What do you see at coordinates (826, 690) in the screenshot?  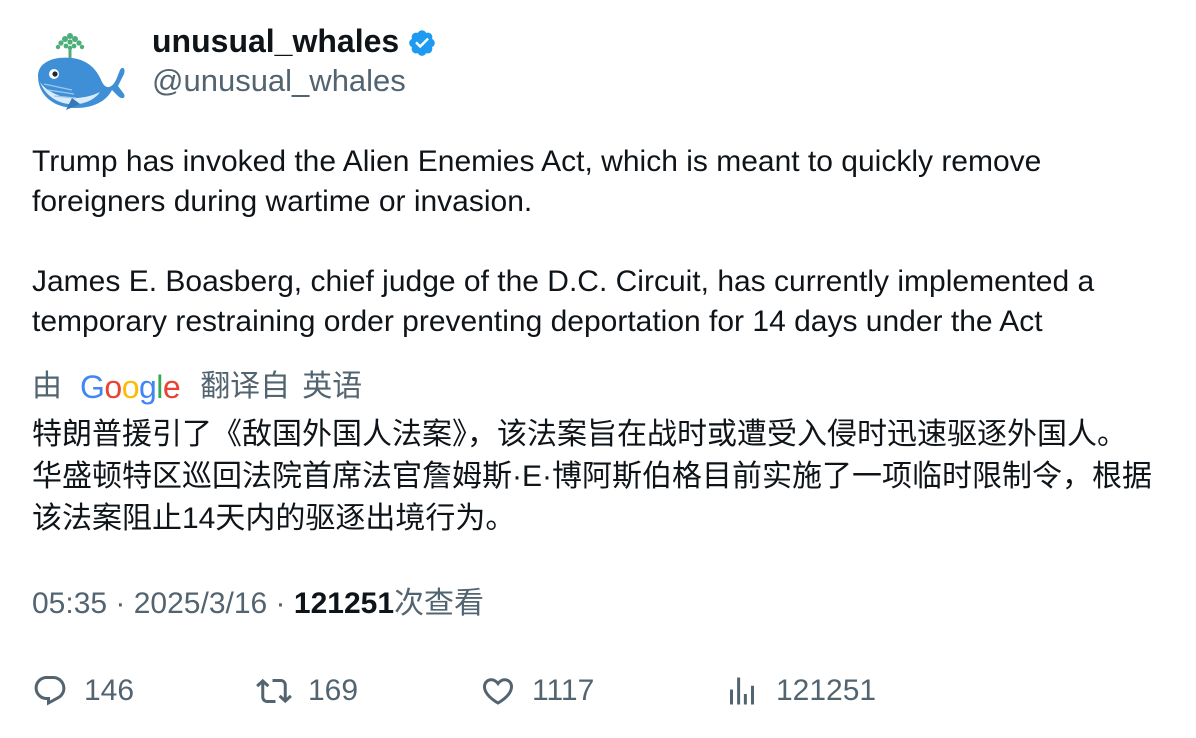 I see `views-action-count: 121251` at bounding box center [826, 690].